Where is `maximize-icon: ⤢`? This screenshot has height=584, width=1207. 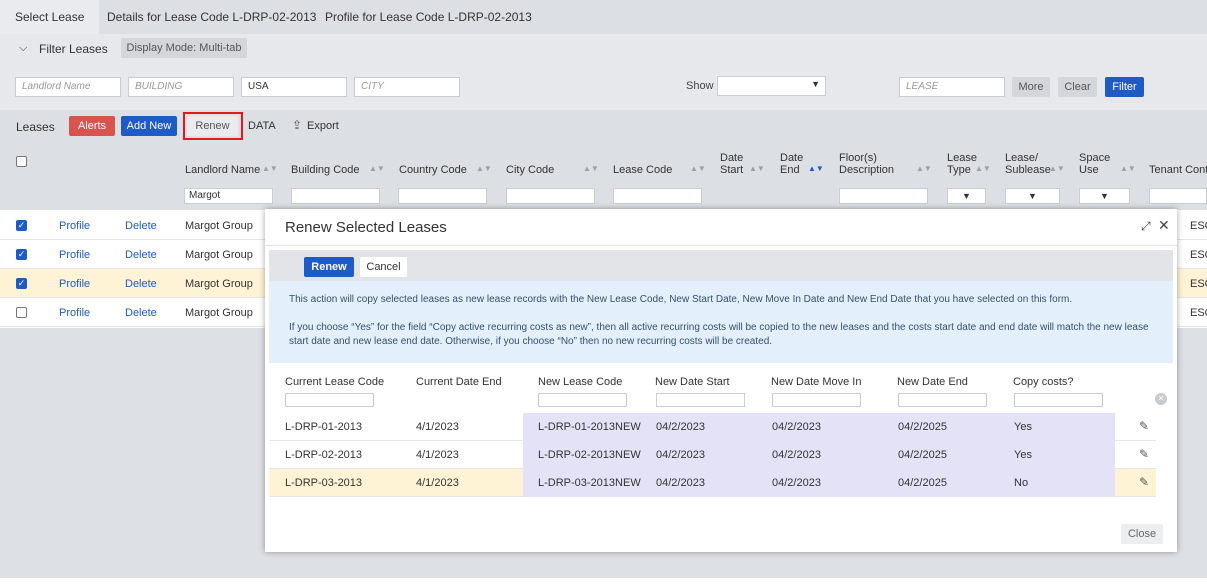
maximize-icon: ⤢ is located at coordinates (1146, 226).